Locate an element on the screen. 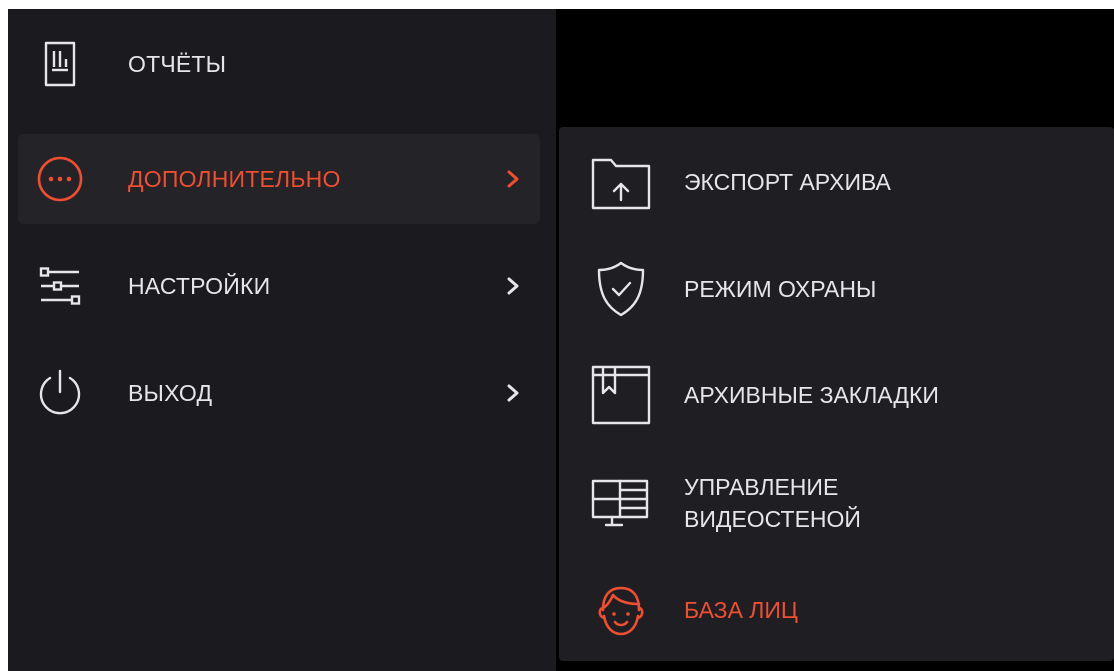 The width and height of the screenshot is (1114, 671). submenu-item-video-wall: УПРАВЛЕНИЕ ВИДЕОСТЕНОЙ is located at coordinates (836, 503).